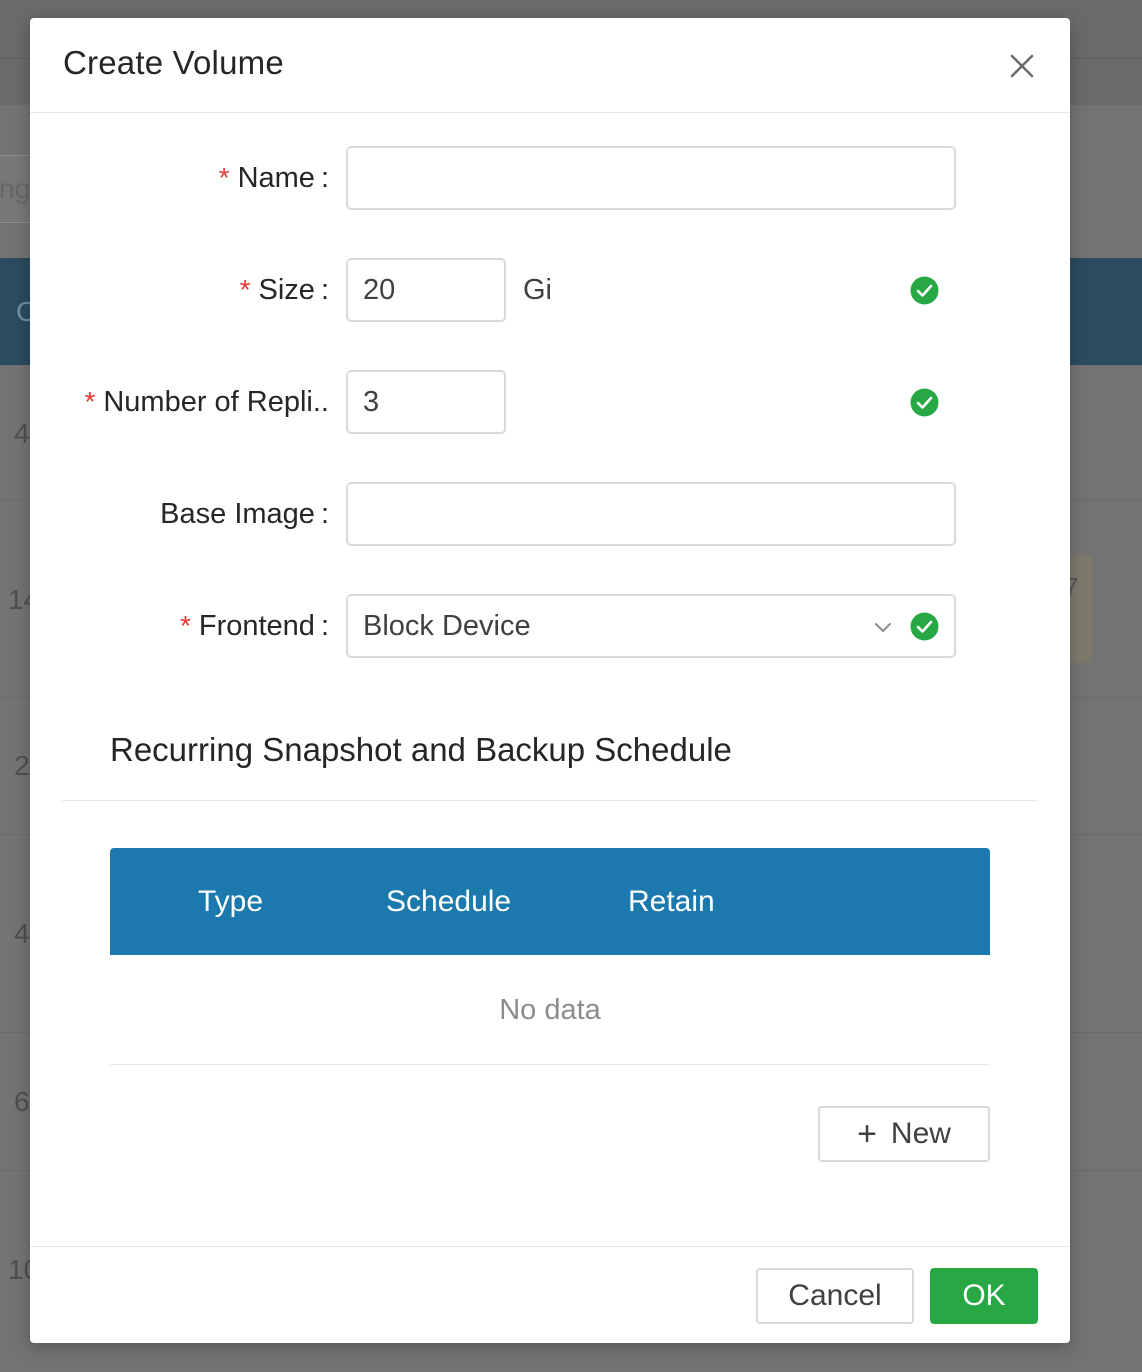 The height and width of the screenshot is (1372, 1142). Describe the element at coordinates (447, 626) in the screenshot. I see `frontend-selected-value: Block Device` at that location.